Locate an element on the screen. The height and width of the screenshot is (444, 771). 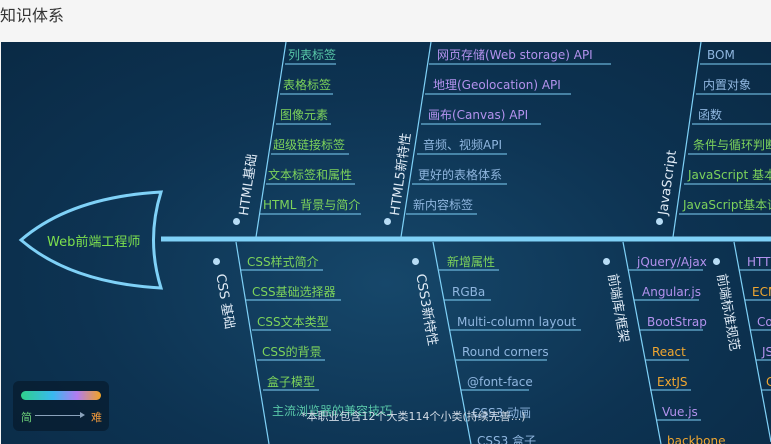
item-web-storage: 网页存储(Web storage) API is located at coordinates (515, 55).